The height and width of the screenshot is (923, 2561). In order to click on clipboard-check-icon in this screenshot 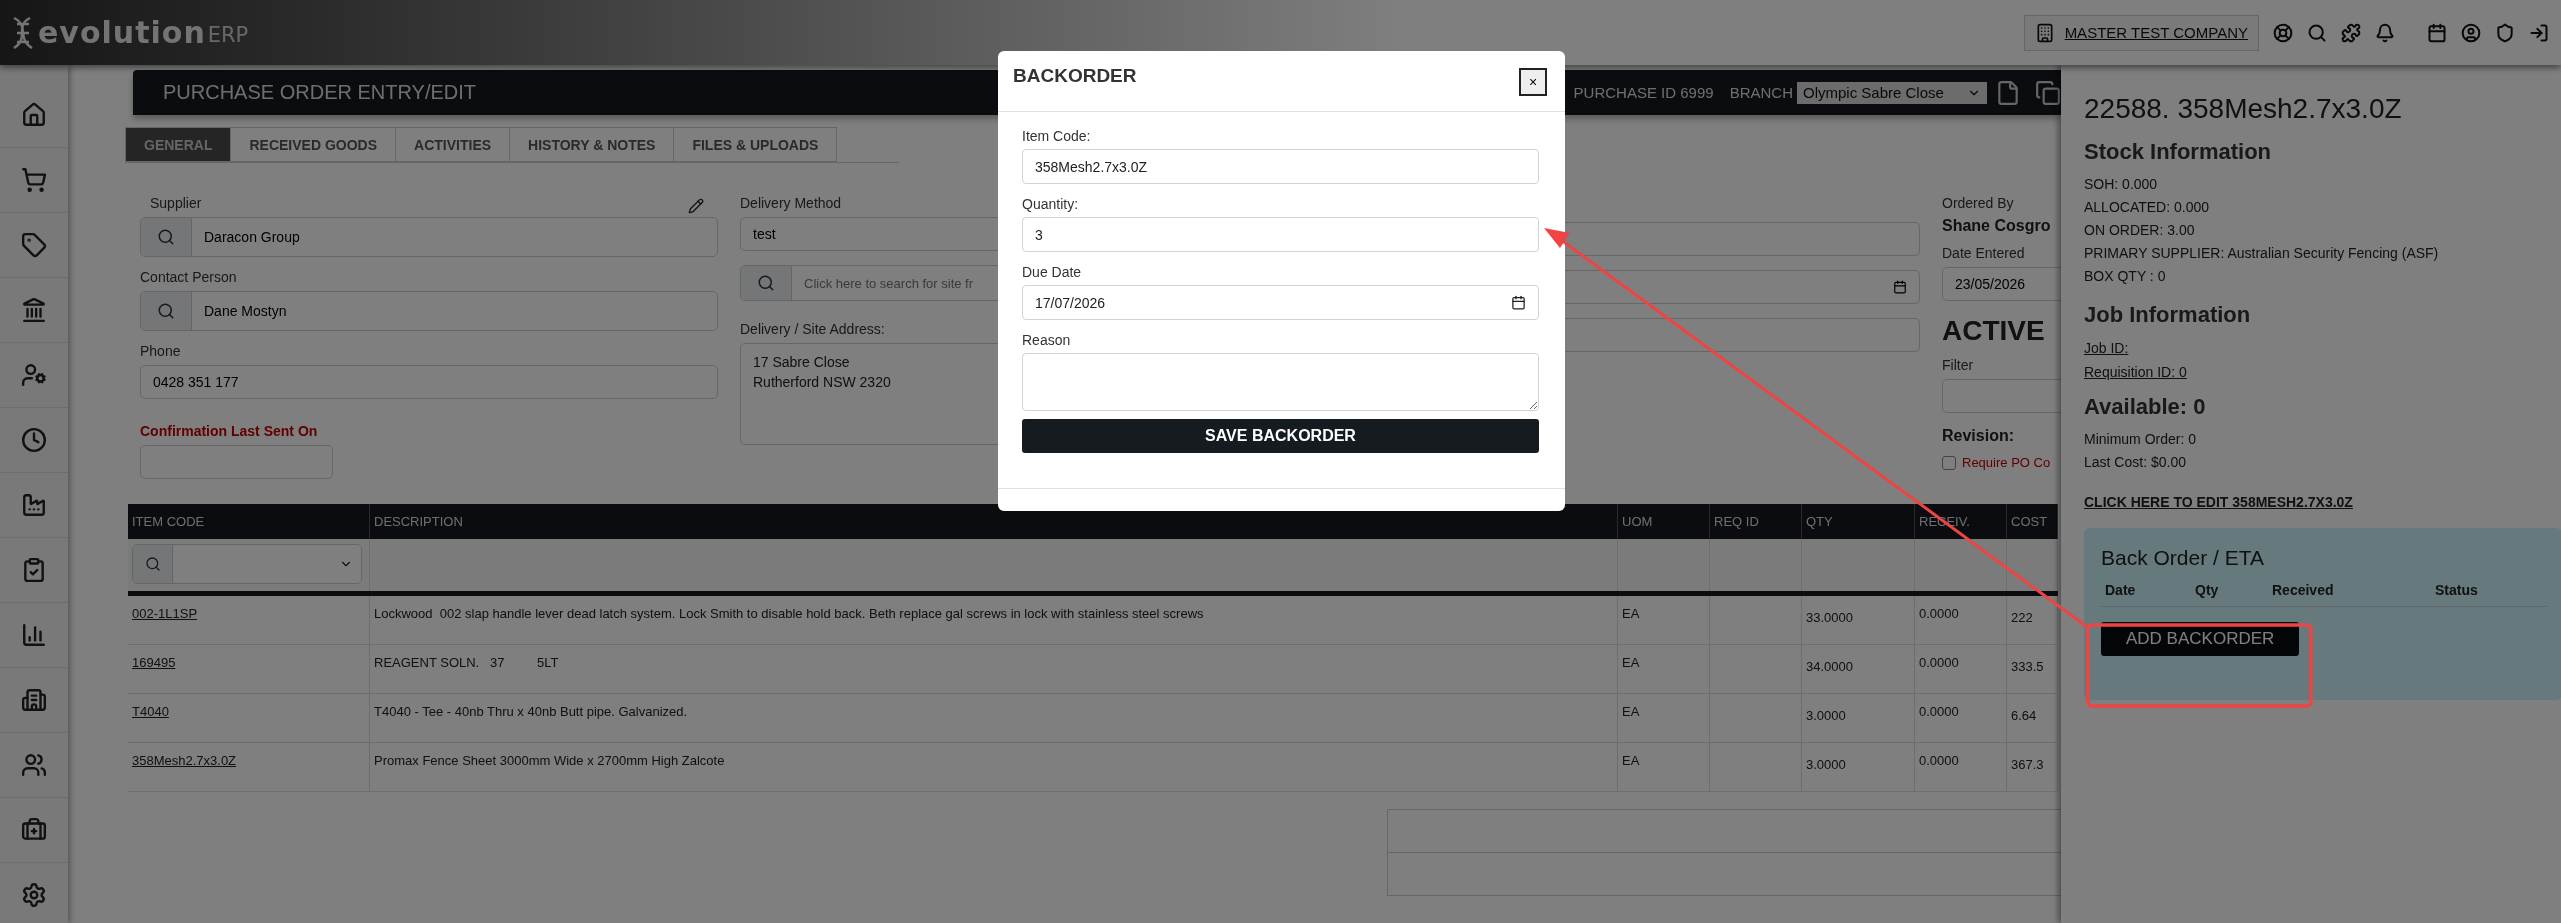, I will do `click(34, 570)`.